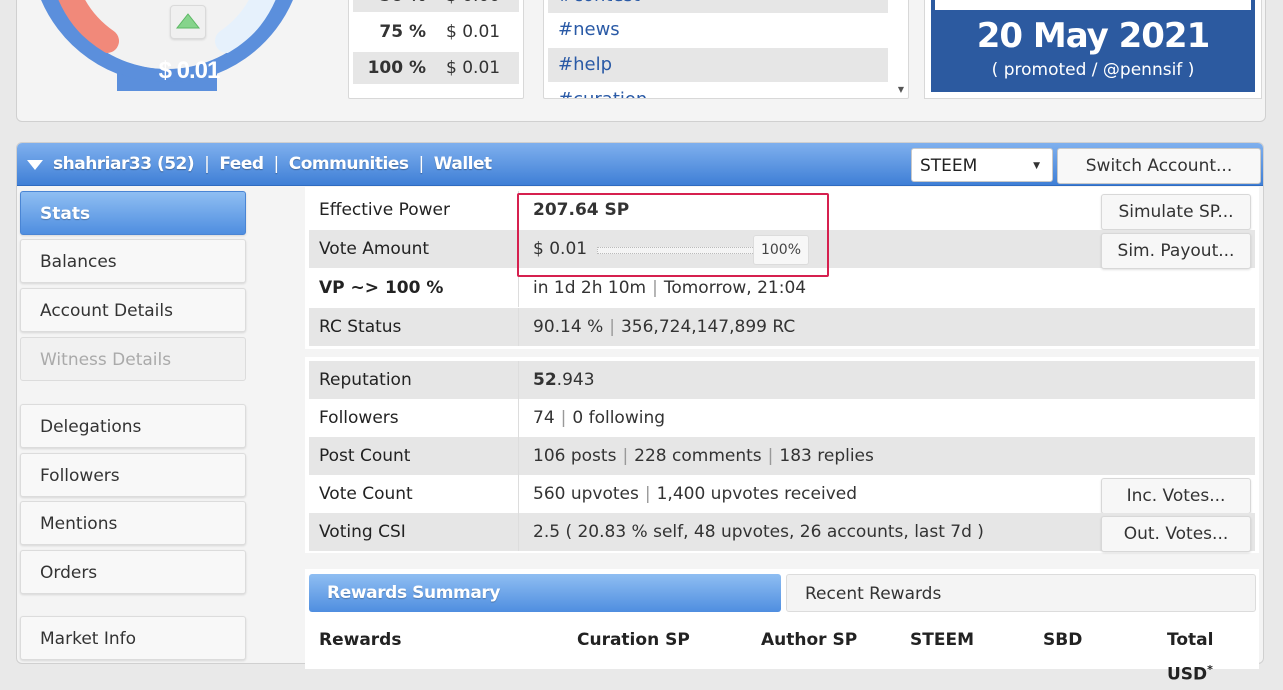 Image resolution: width=1283 pixels, height=690 pixels. I want to click on nav-feed: Feed, so click(241, 164).